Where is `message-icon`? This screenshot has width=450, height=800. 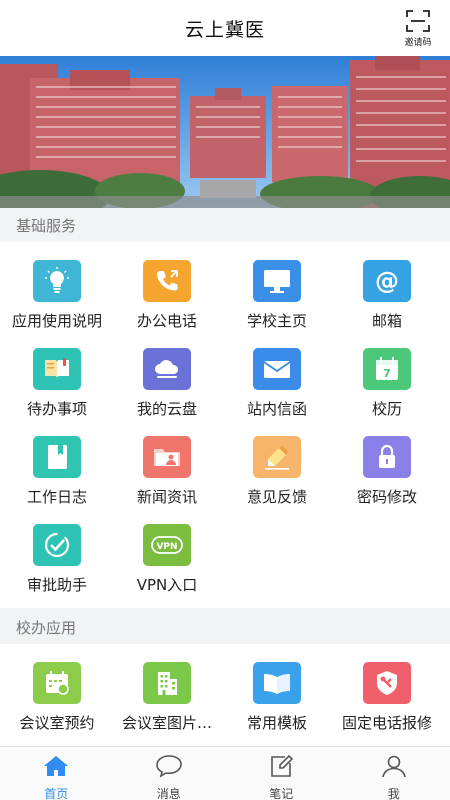
message-icon is located at coordinates (169, 768).